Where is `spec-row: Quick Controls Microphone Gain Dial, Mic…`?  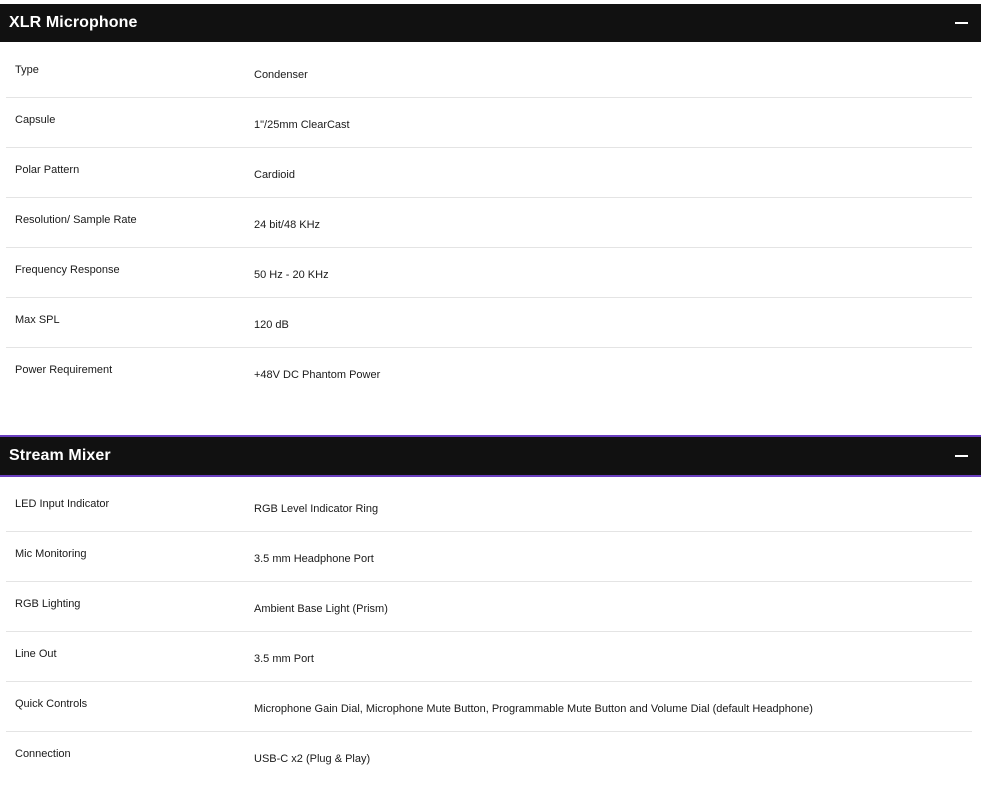
spec-row: Quick Controls Microphone Gain Dial, Mic… is located at coordinates (489, 707).